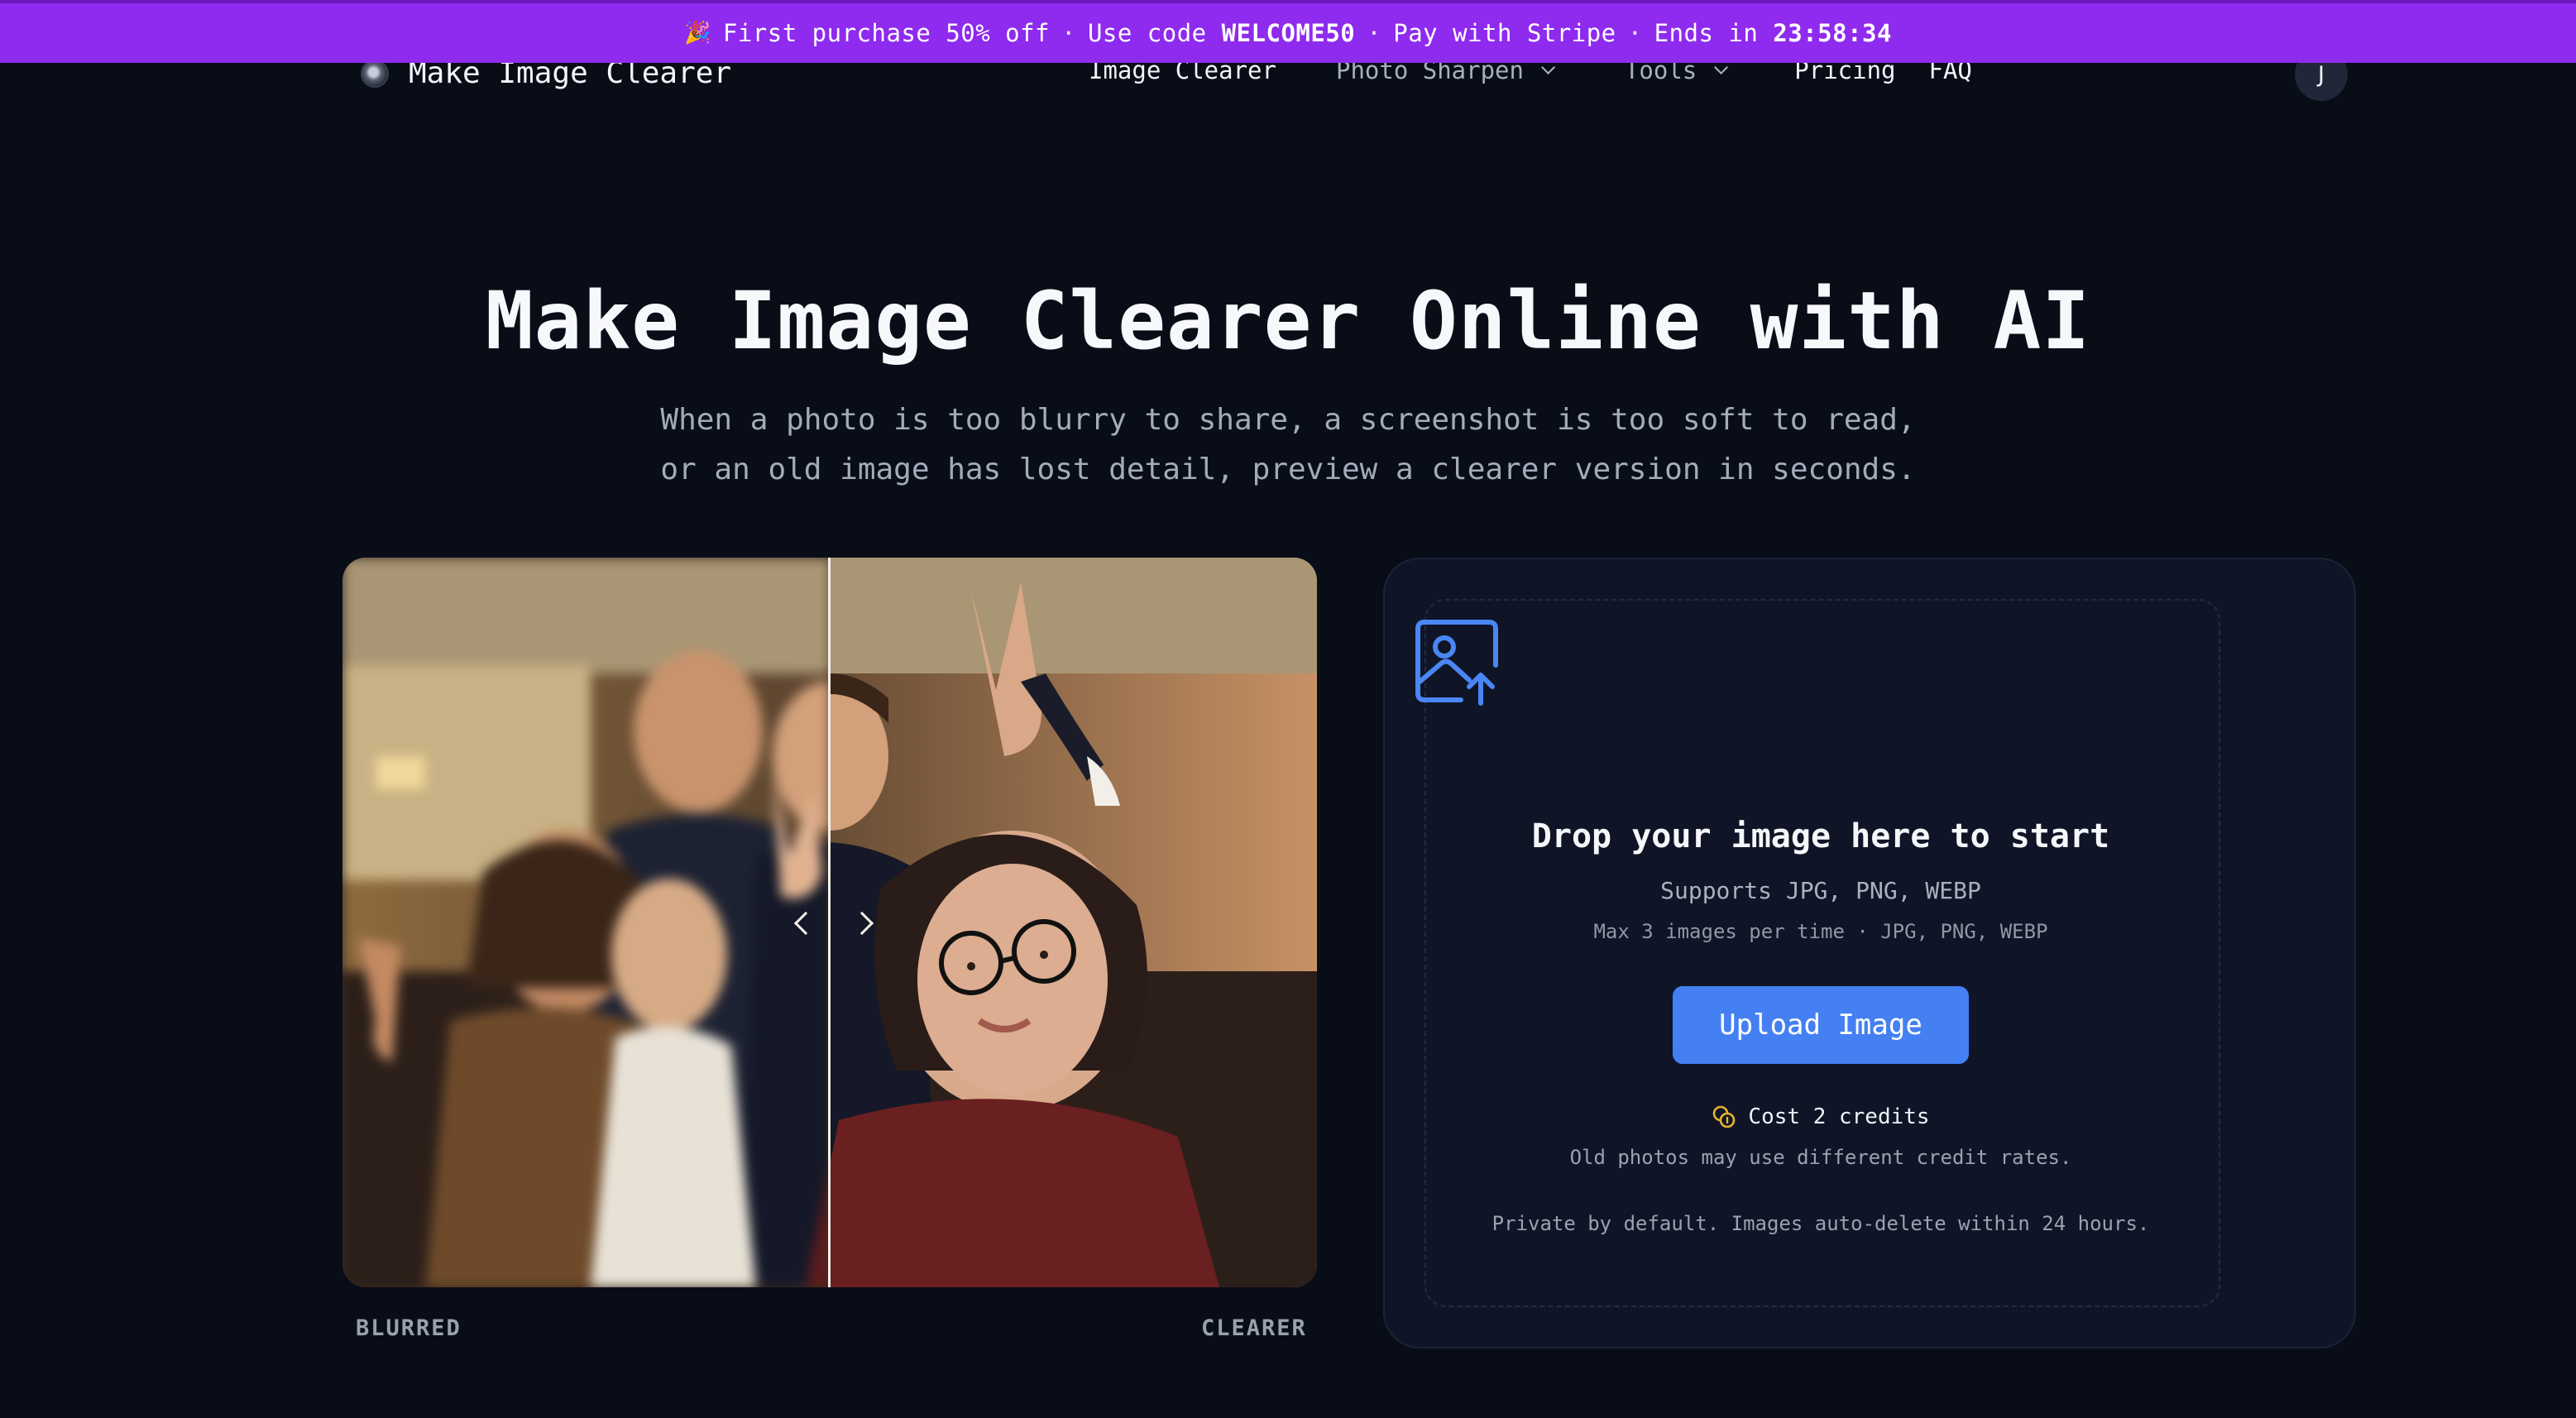 Image resolution: width=2576 pixels, height=1418 pixels. Describe the element at coordinates (1457, 663) in the screenshot. I see `image-upload-icon` at that location.